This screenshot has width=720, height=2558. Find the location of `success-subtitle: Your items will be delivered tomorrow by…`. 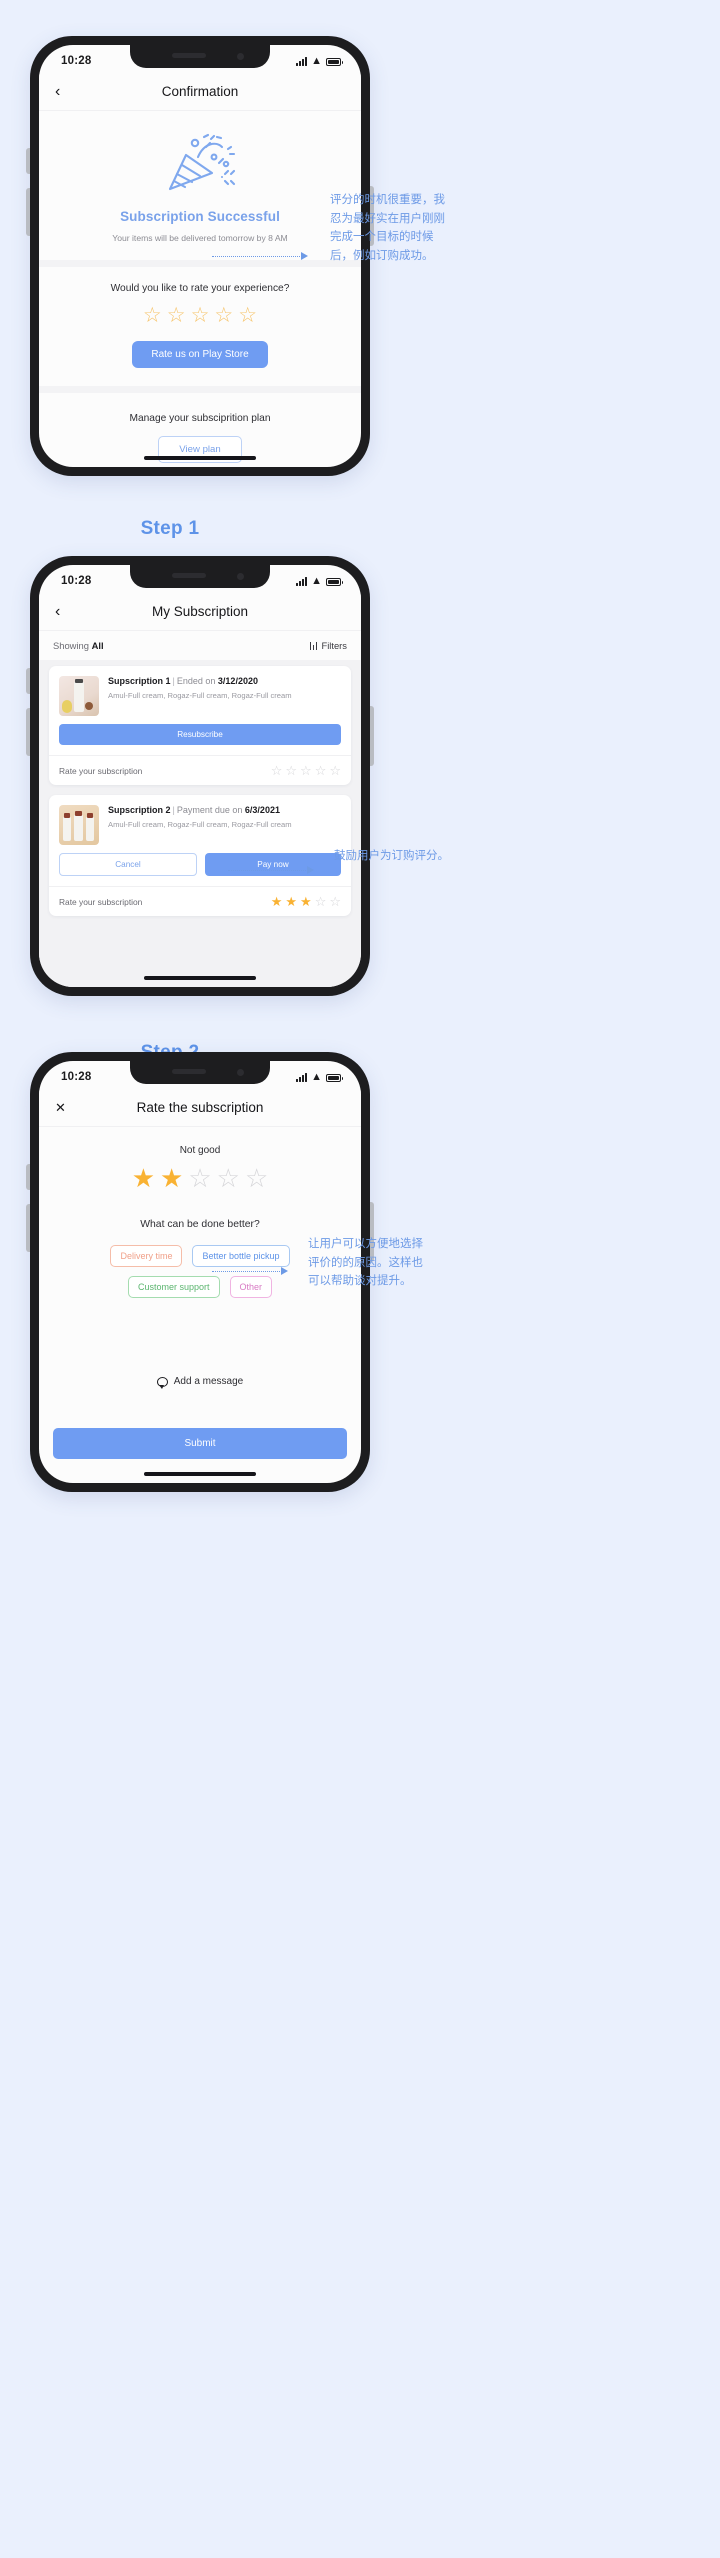

success-subtitle: Your items will be delivered tomorrow by… is located at coordinates (200, 238).